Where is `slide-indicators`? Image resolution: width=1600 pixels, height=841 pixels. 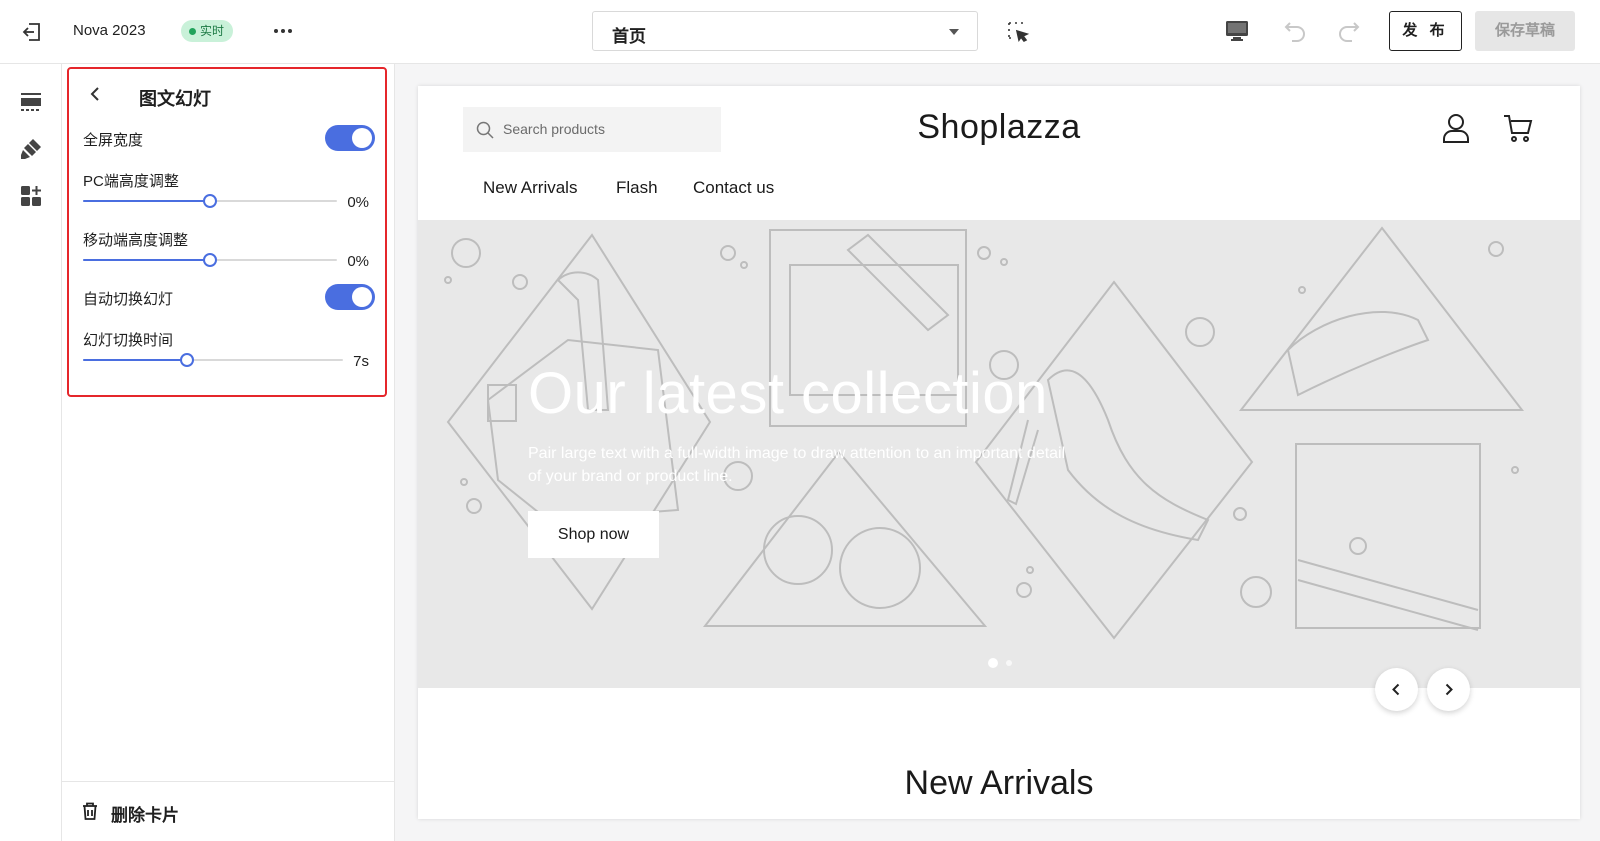
slide-indicators is located at coordinates (1000, 663).